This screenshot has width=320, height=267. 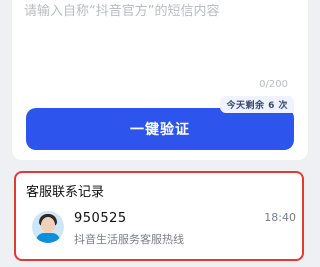 I want to click on char-counter: 0/200, so click(x=273, y=84).